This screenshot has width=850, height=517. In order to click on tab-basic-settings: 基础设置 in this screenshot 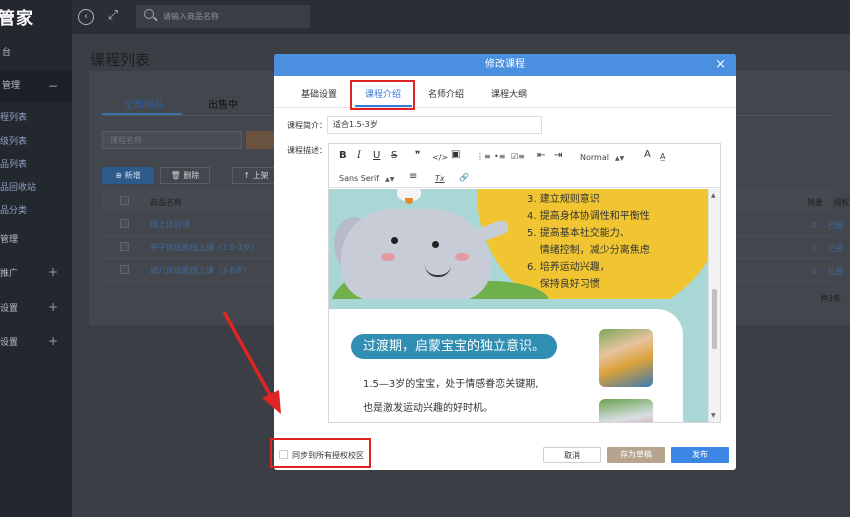, I will do `click(319, 93)`.